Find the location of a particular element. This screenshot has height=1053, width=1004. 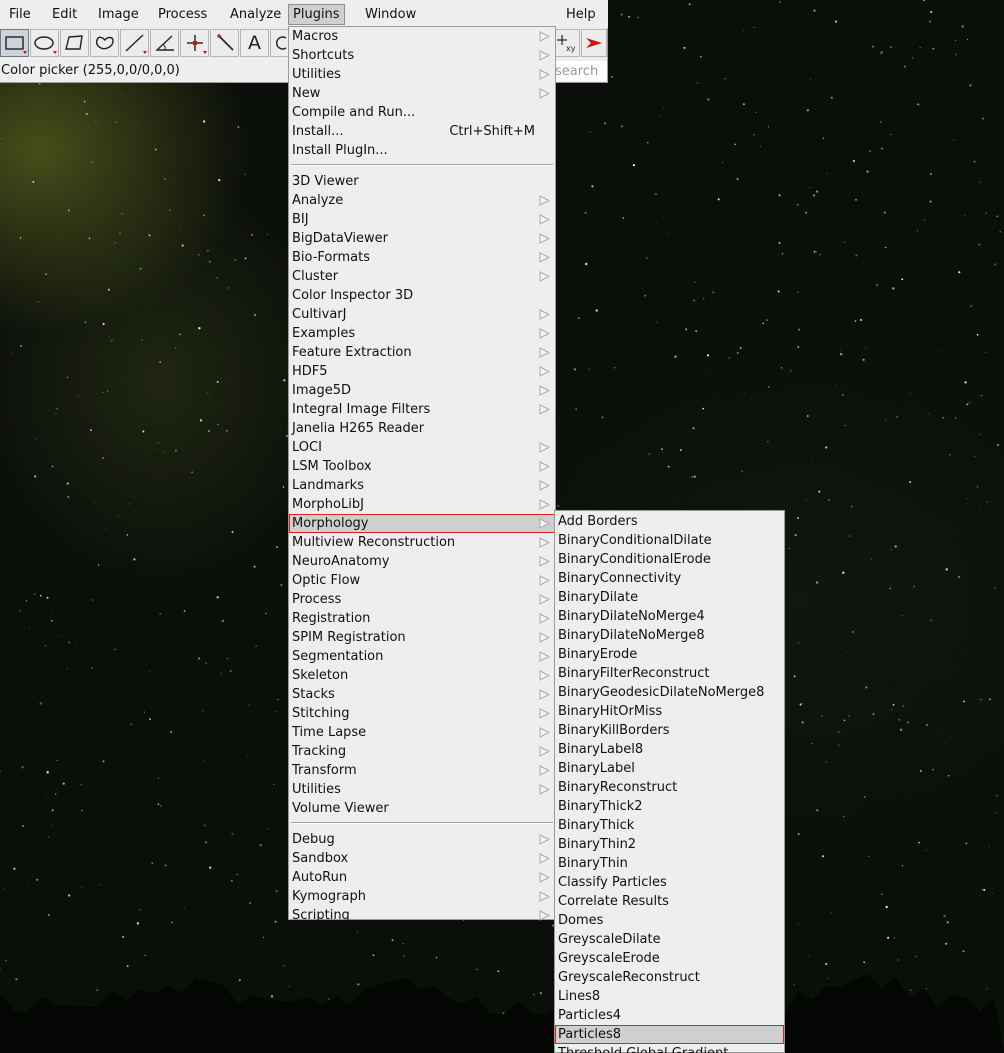

menu-item-add-borders: Add Borders is located at coordinates (669, 521).